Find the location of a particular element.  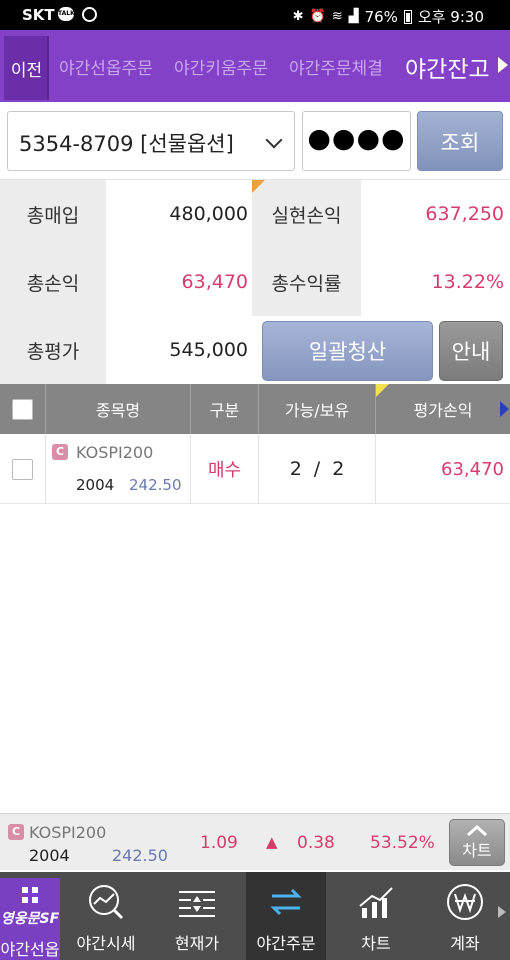

nav-label: 야간선옵 is located at coordinates (30, 949).